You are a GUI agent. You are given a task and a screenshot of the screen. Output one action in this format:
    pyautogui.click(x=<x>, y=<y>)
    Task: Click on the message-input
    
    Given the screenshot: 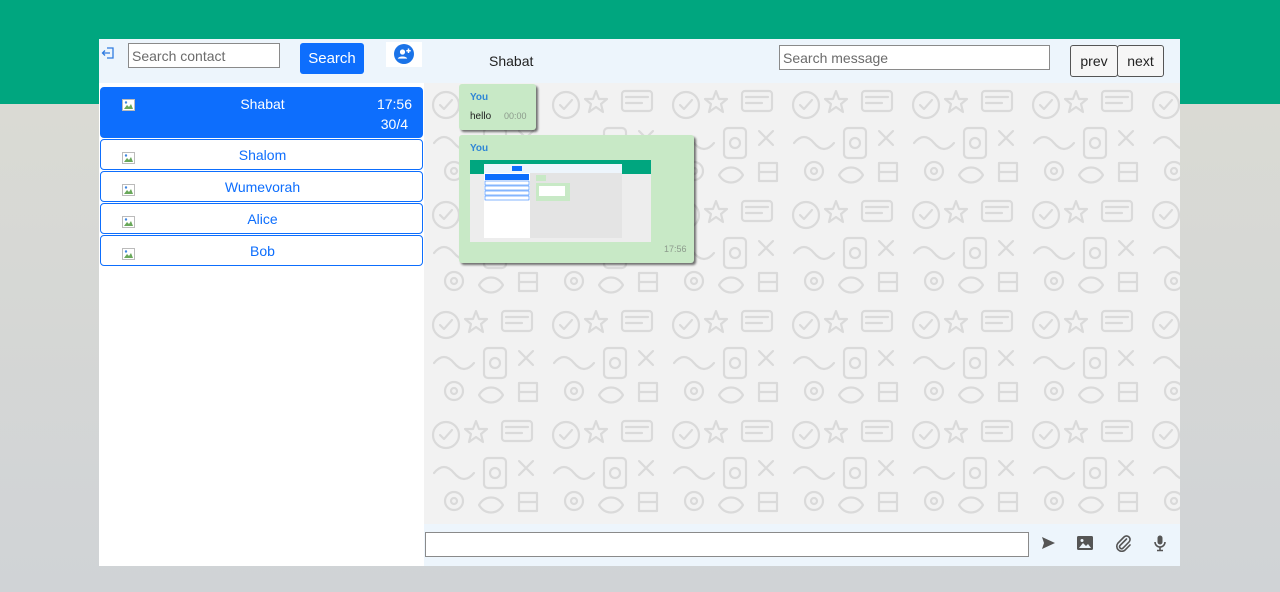 What is the action you would take?
    pyautogui.click(x=727, y=544)
    